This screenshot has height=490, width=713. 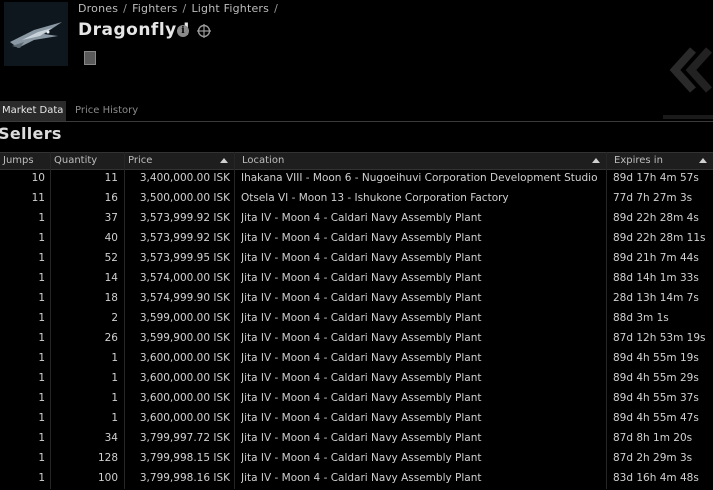 I want to click on item-type-icon, so click(x=90, y=58).